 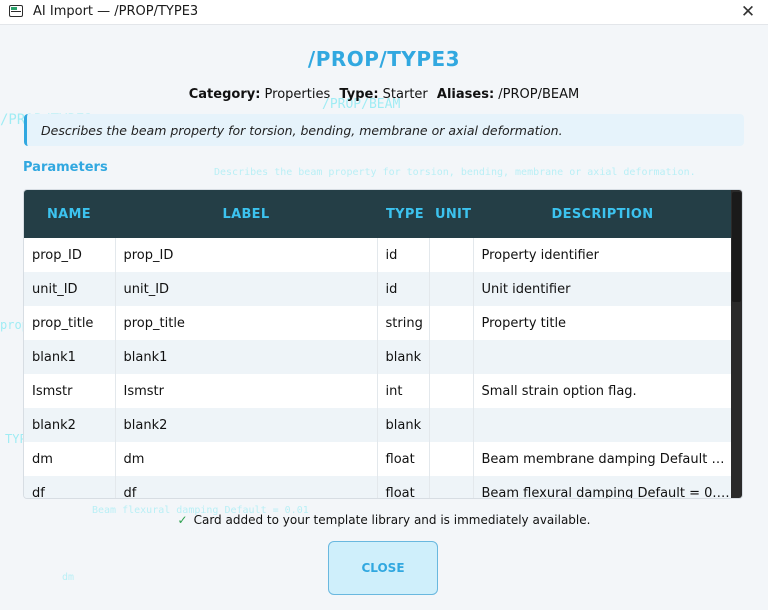 What do you see at coordinates (70, 357) in the screenshot?
I see `cell-name: blank1` at bounding box center [70, 357].